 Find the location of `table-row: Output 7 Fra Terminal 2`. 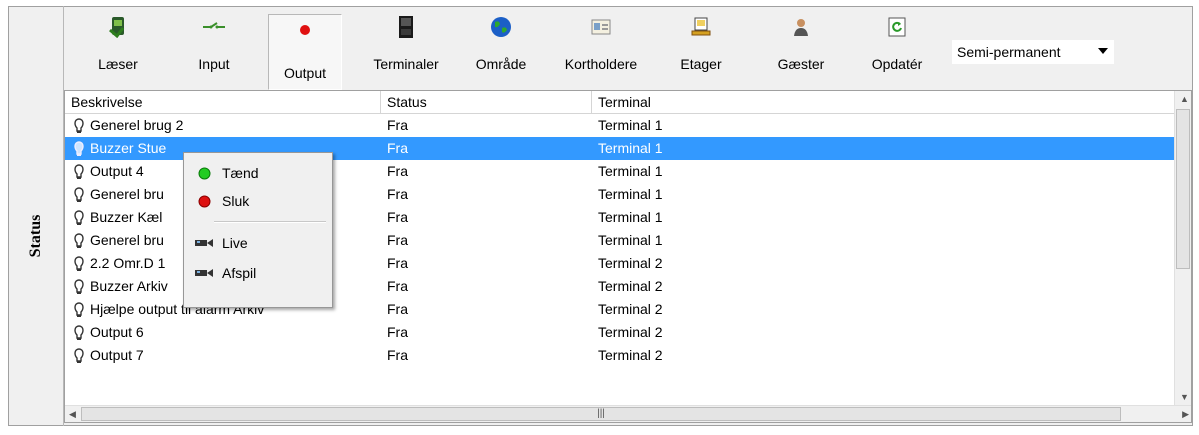

table-row: Output 7 Fra Terminal 2 is located at coordinates (620, 355).